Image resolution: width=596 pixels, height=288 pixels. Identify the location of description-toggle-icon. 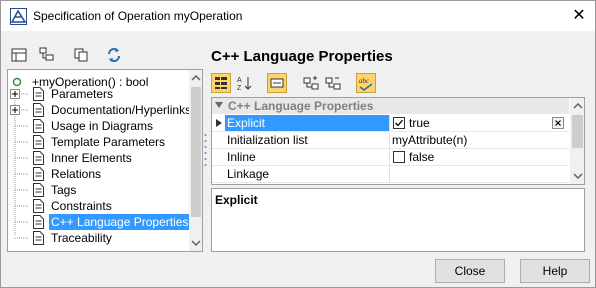
(277, 83).